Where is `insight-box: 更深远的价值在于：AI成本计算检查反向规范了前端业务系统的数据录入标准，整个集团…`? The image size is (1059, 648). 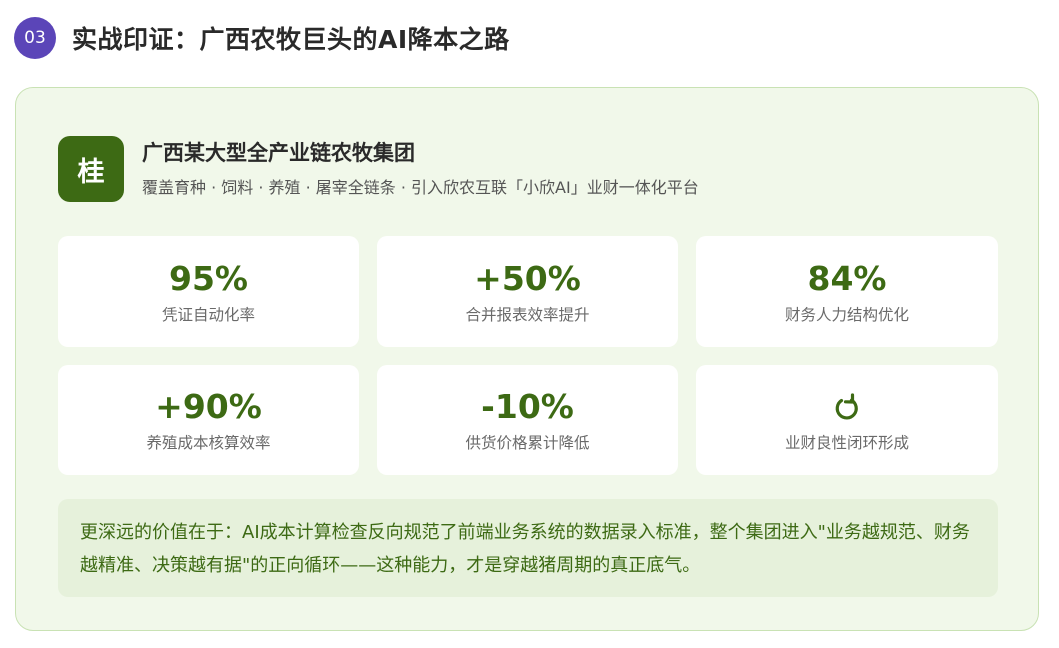
insight-box: 更深远的价值在于：AI成本计算检查反向规范了前端业务系统的数据录入标准，整个集团… is located at coordinates (528, 548).